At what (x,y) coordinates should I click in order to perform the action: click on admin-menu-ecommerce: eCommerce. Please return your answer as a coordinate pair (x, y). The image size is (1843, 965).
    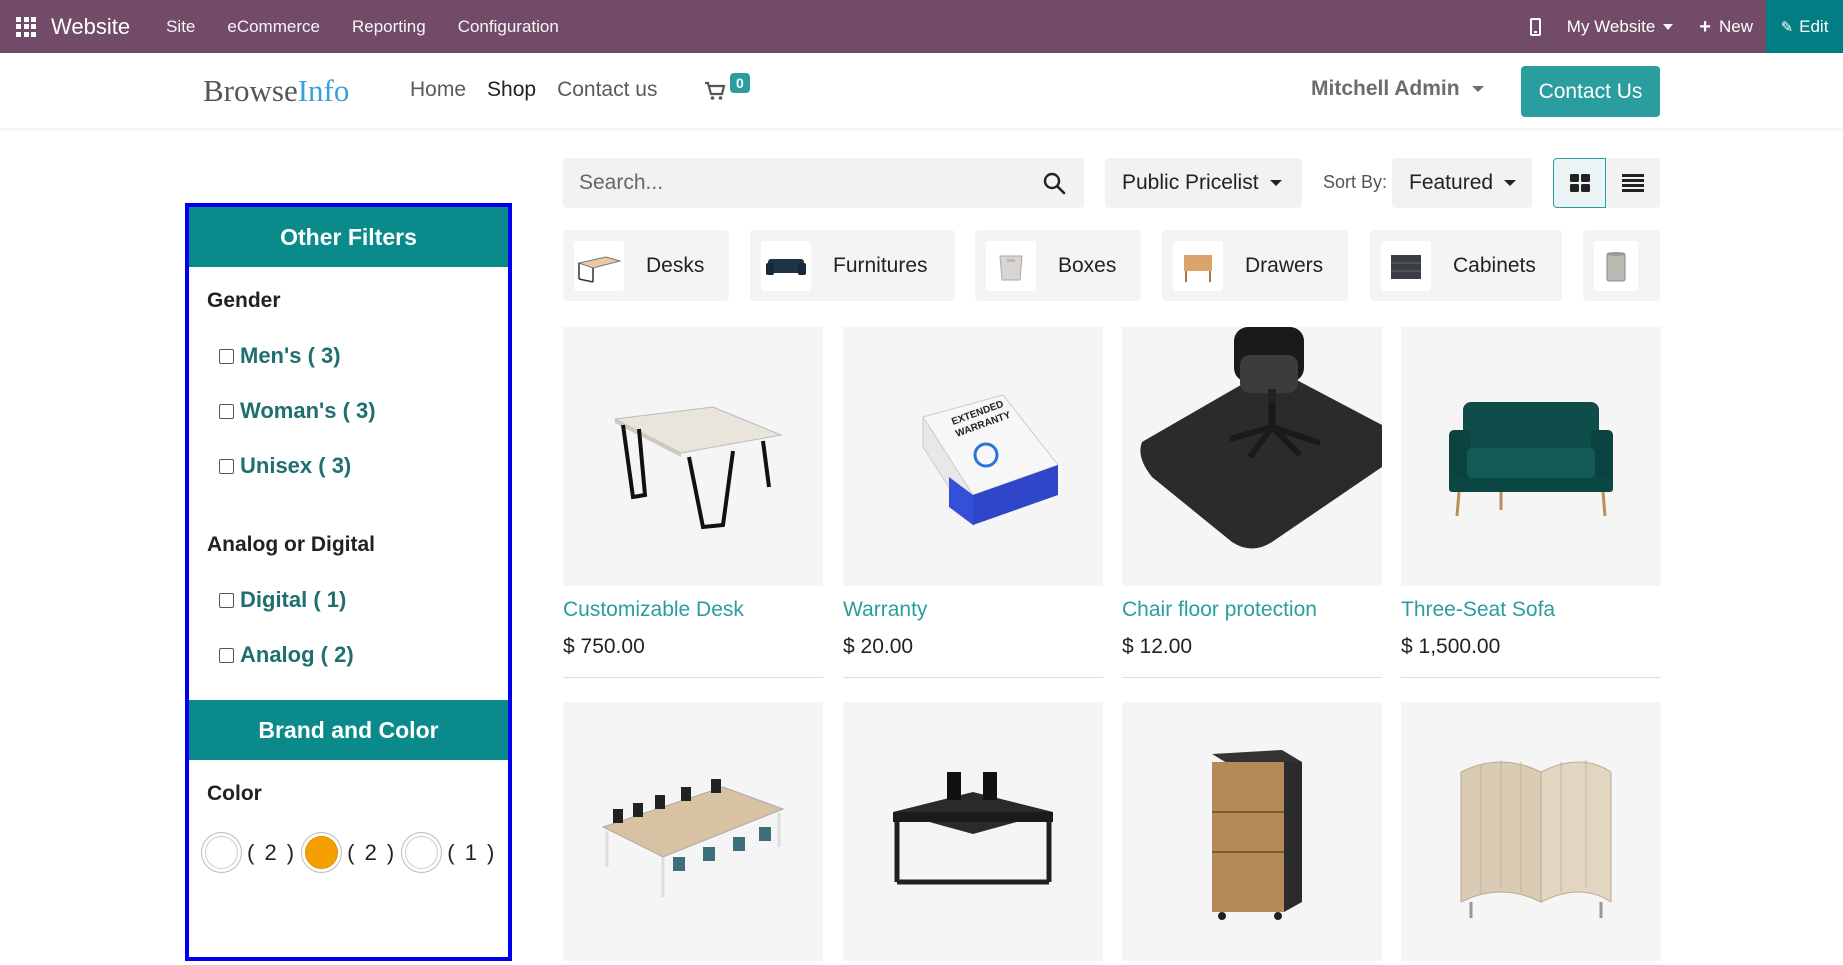
    Looking at the image, I should click on (273, 27).